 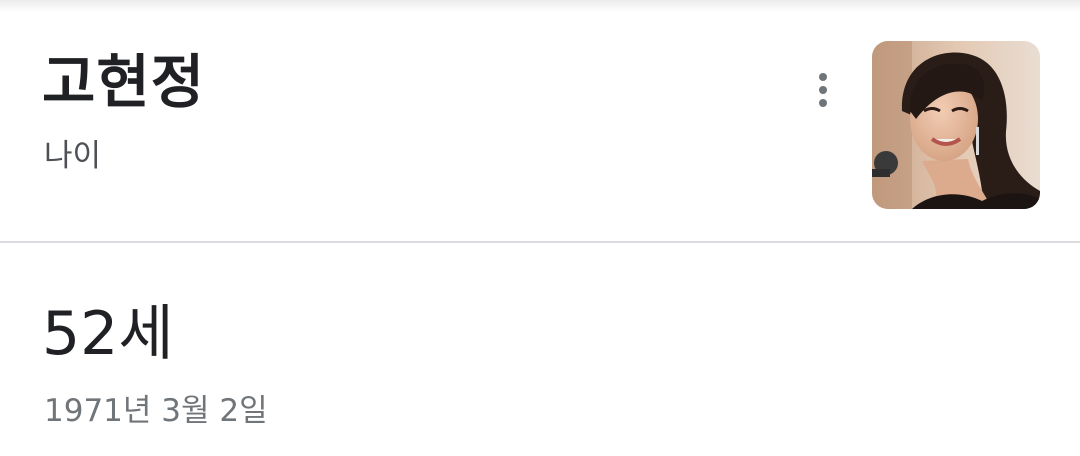 What do you see at coordinates (540, 6) in the screenshot?
I see `top-shadow` at bounding box center [540, 6].